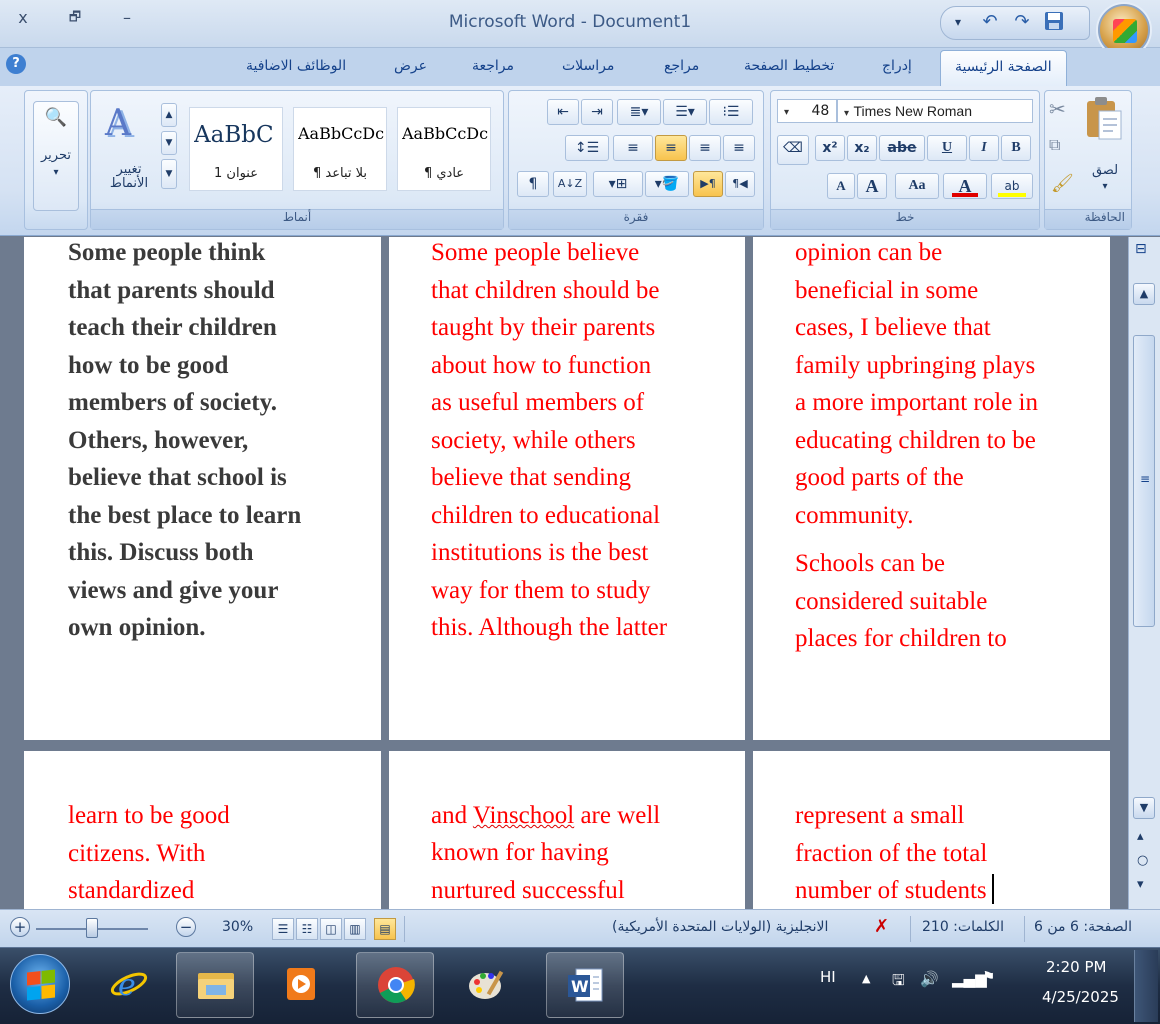  I want to click on show-marks-button: ¶, so click(533, 184).